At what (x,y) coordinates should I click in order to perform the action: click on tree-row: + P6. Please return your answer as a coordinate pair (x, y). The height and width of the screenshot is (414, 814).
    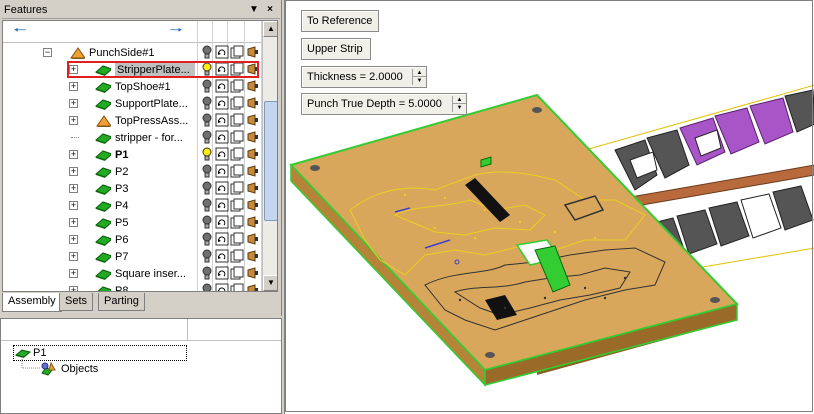
    Looking at the image, I should click on (132, 239).